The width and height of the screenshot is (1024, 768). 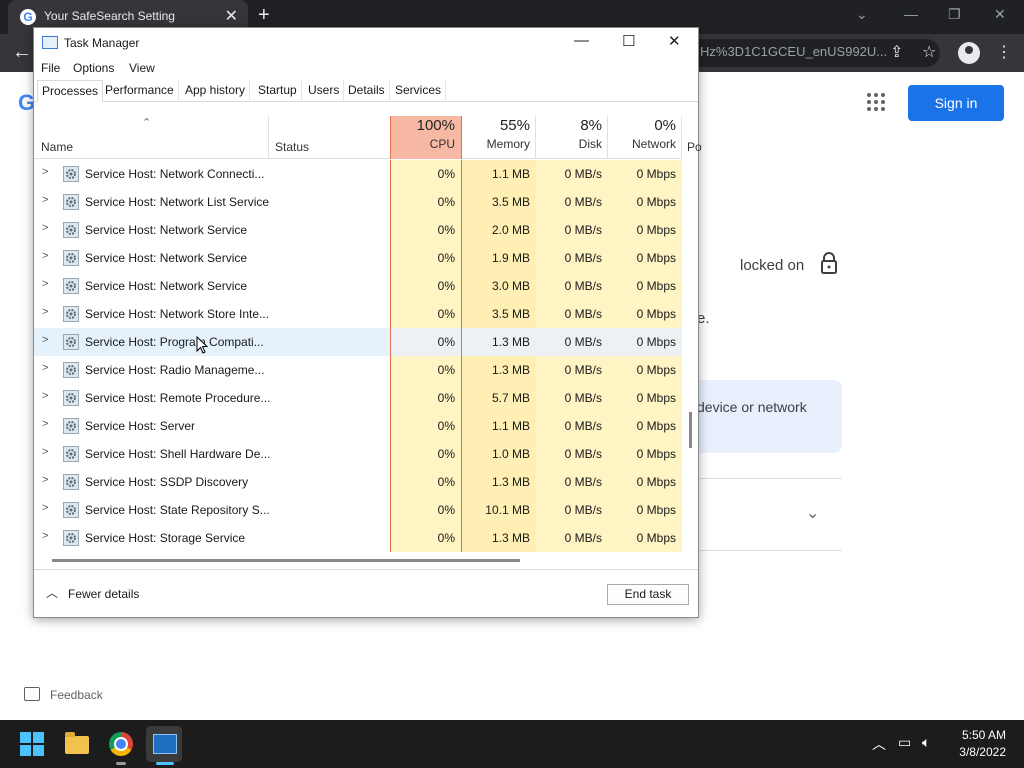 I want to click on google-apps-icon, so click(x=876, y=102).